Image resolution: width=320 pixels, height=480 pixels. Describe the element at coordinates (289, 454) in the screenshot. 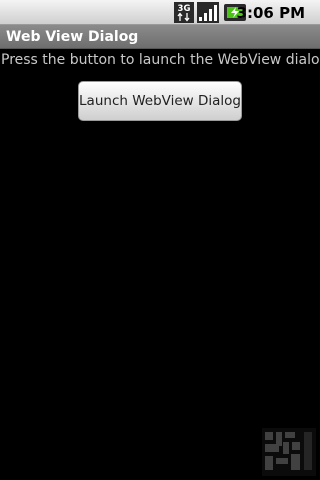

I see `watermark-logo` at that location.